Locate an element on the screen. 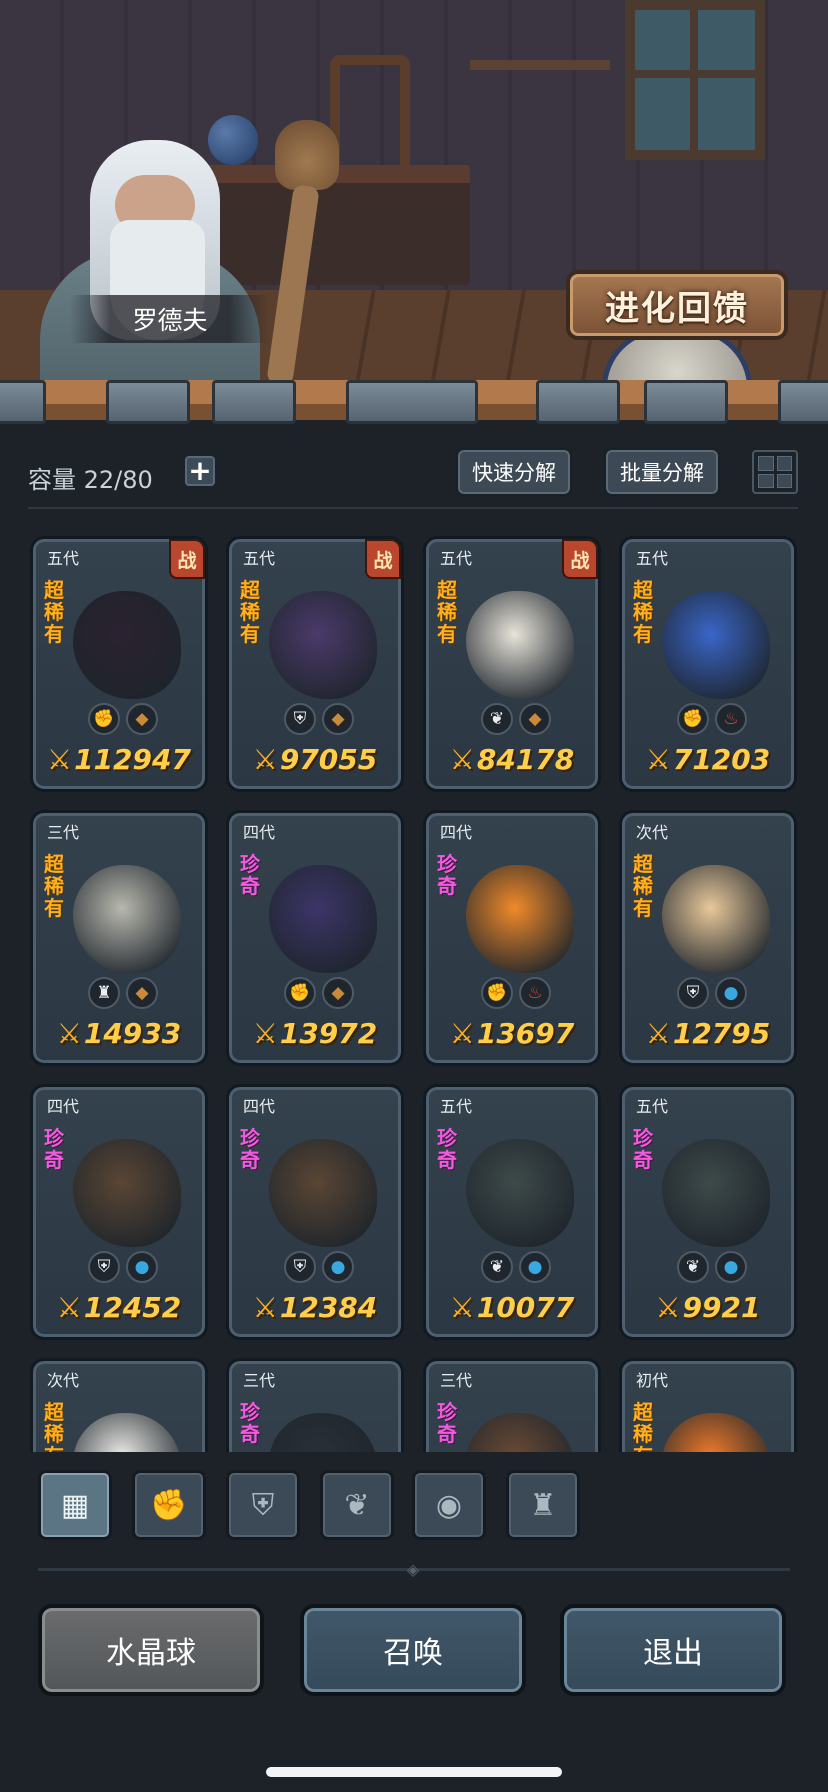 This screenshot has width=828, height=1792. evolution-reward-label: 进化回馈 is located at coordinates (677, 308).